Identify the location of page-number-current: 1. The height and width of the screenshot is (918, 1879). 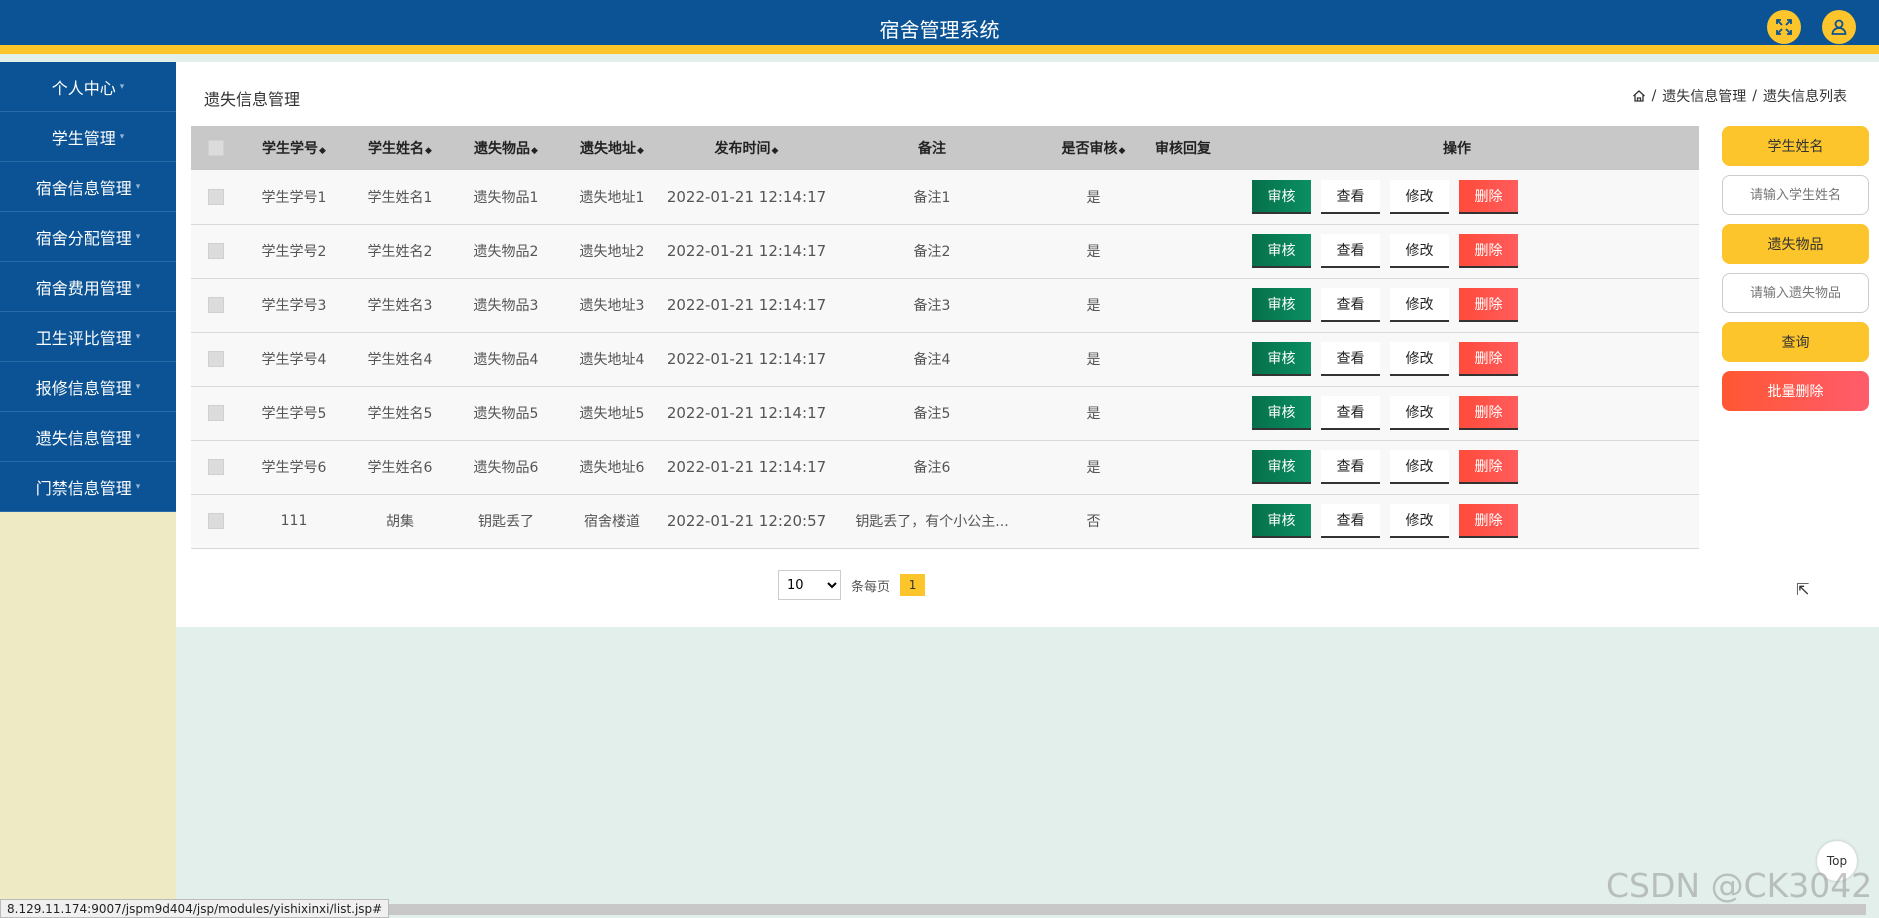
(913, 585).